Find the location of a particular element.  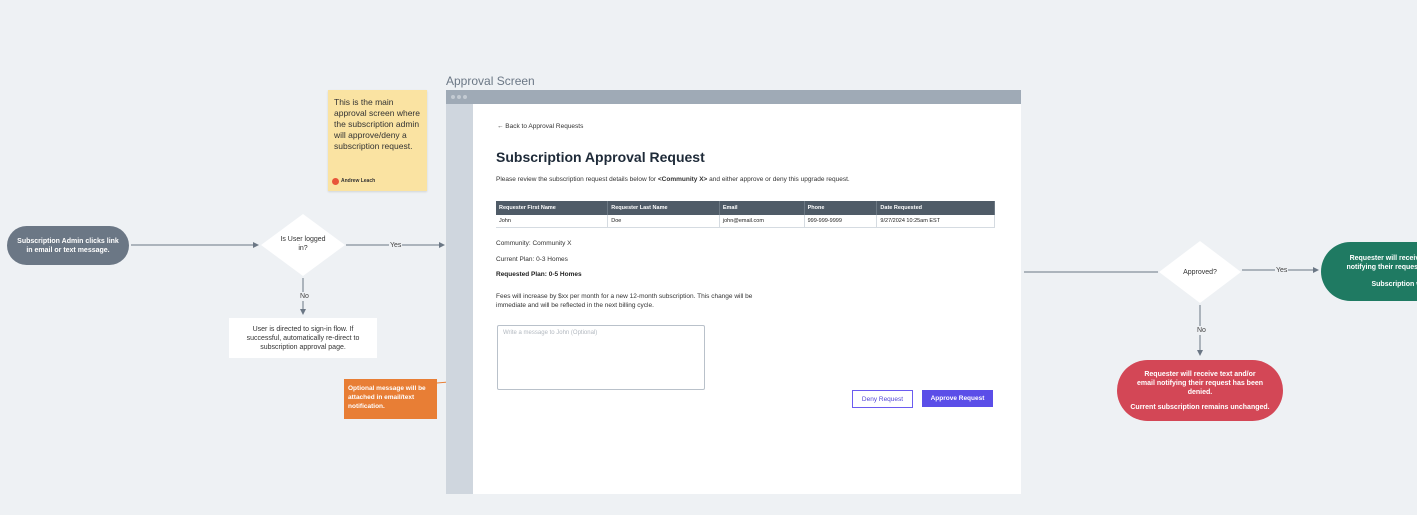

author-avatar-icon is located at coordinates (335, 181).